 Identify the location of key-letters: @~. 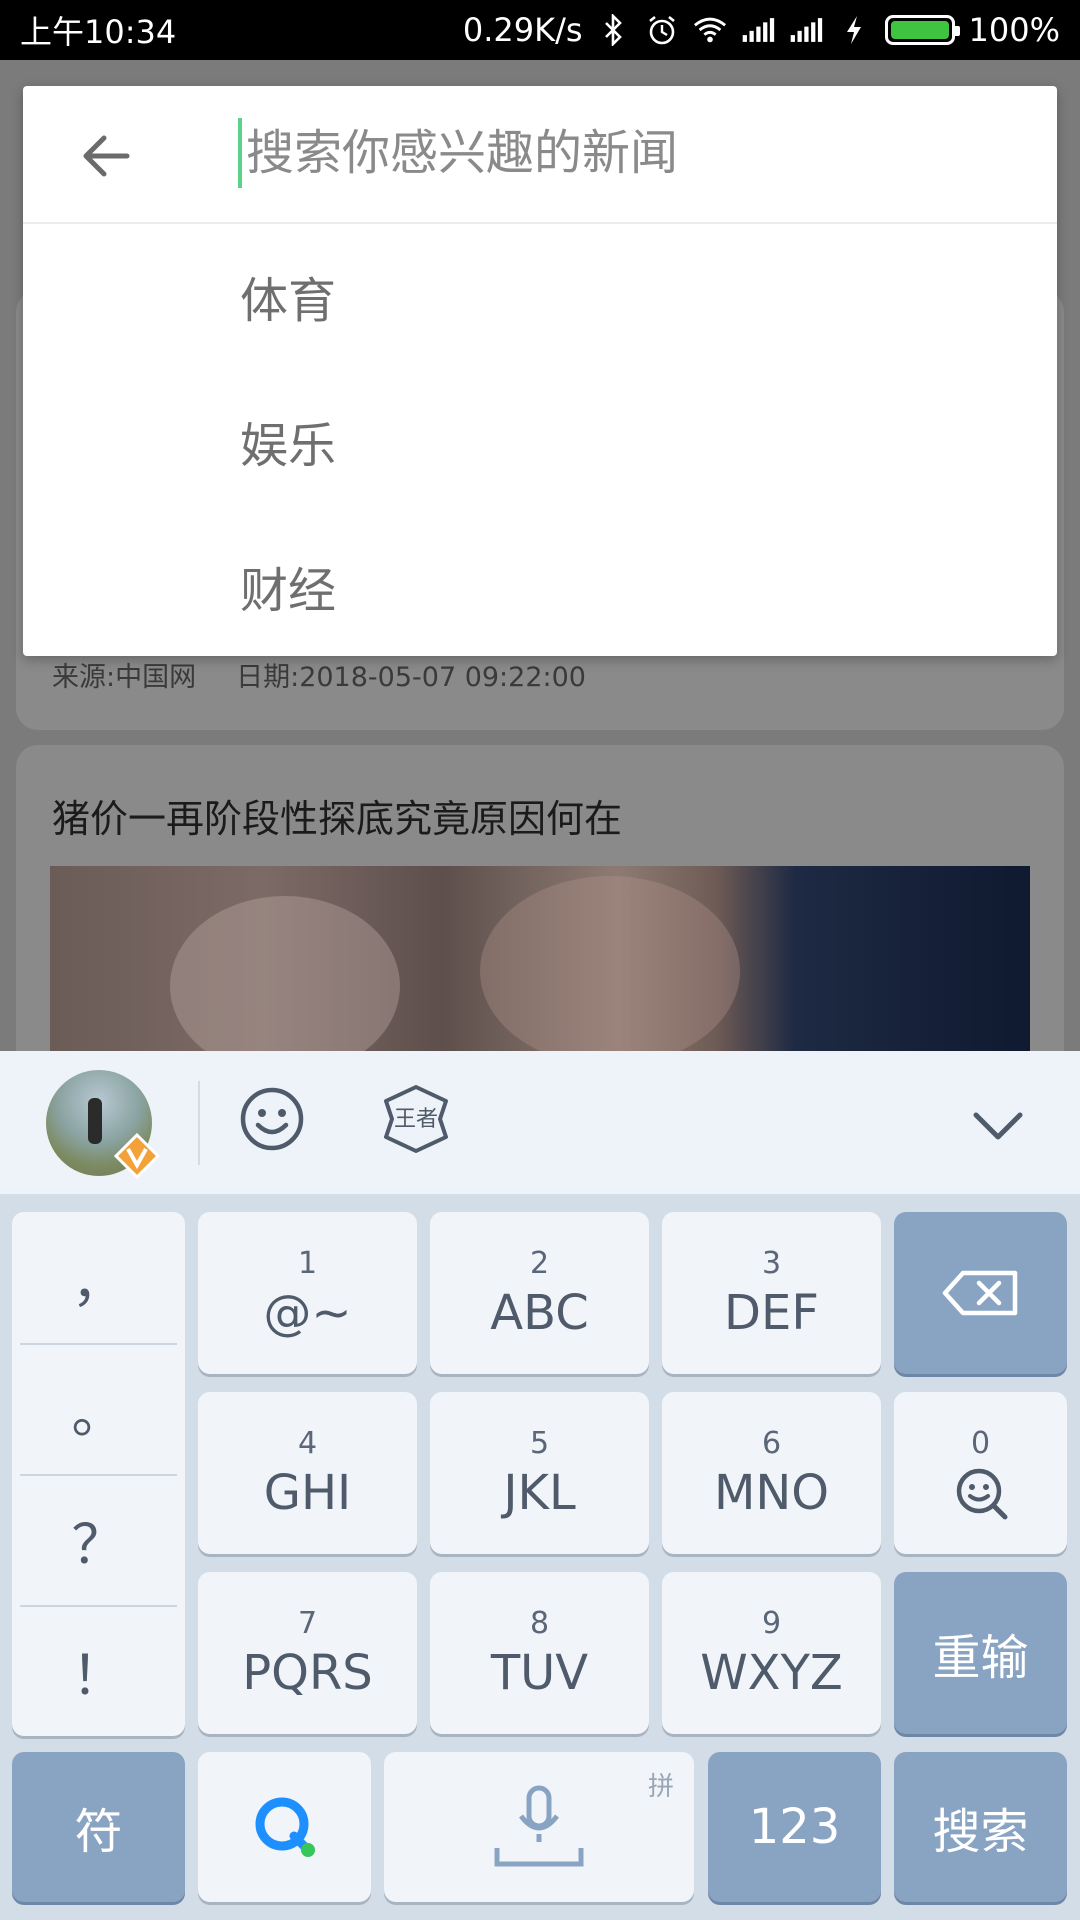
(307, 1312).